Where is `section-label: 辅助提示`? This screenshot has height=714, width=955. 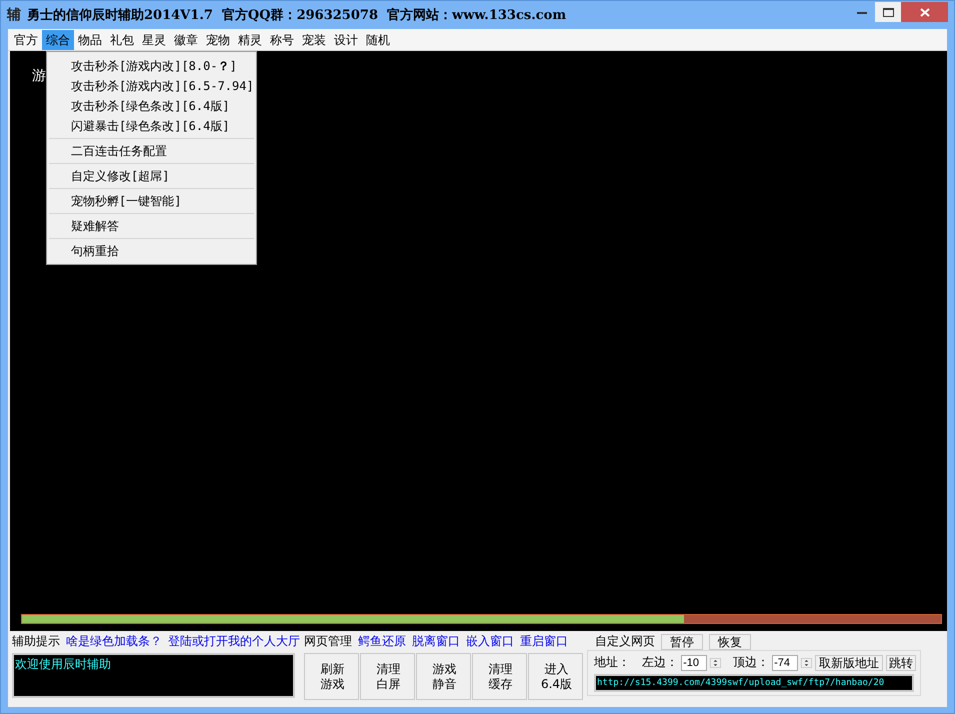 section-label: 辅助提示 is located at coordinates (36, 641).